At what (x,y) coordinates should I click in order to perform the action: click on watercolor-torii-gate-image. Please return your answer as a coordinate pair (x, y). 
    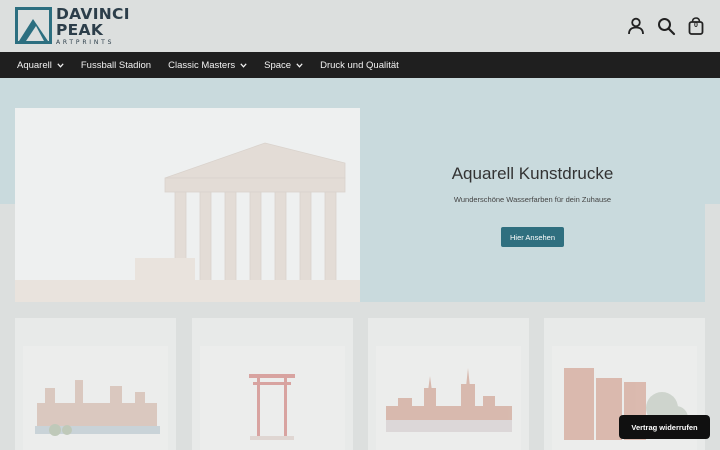
    Looking at the image, I should click on (272, 407).